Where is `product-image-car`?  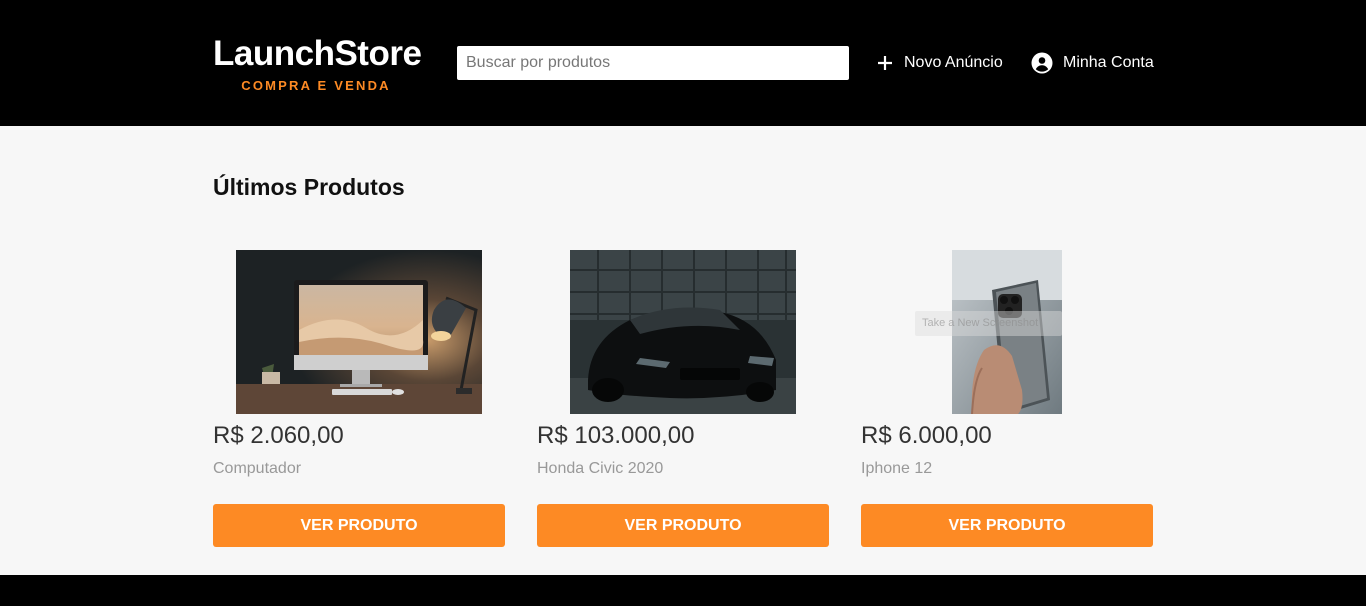
product-image-car is located at coordinates (683, 332).